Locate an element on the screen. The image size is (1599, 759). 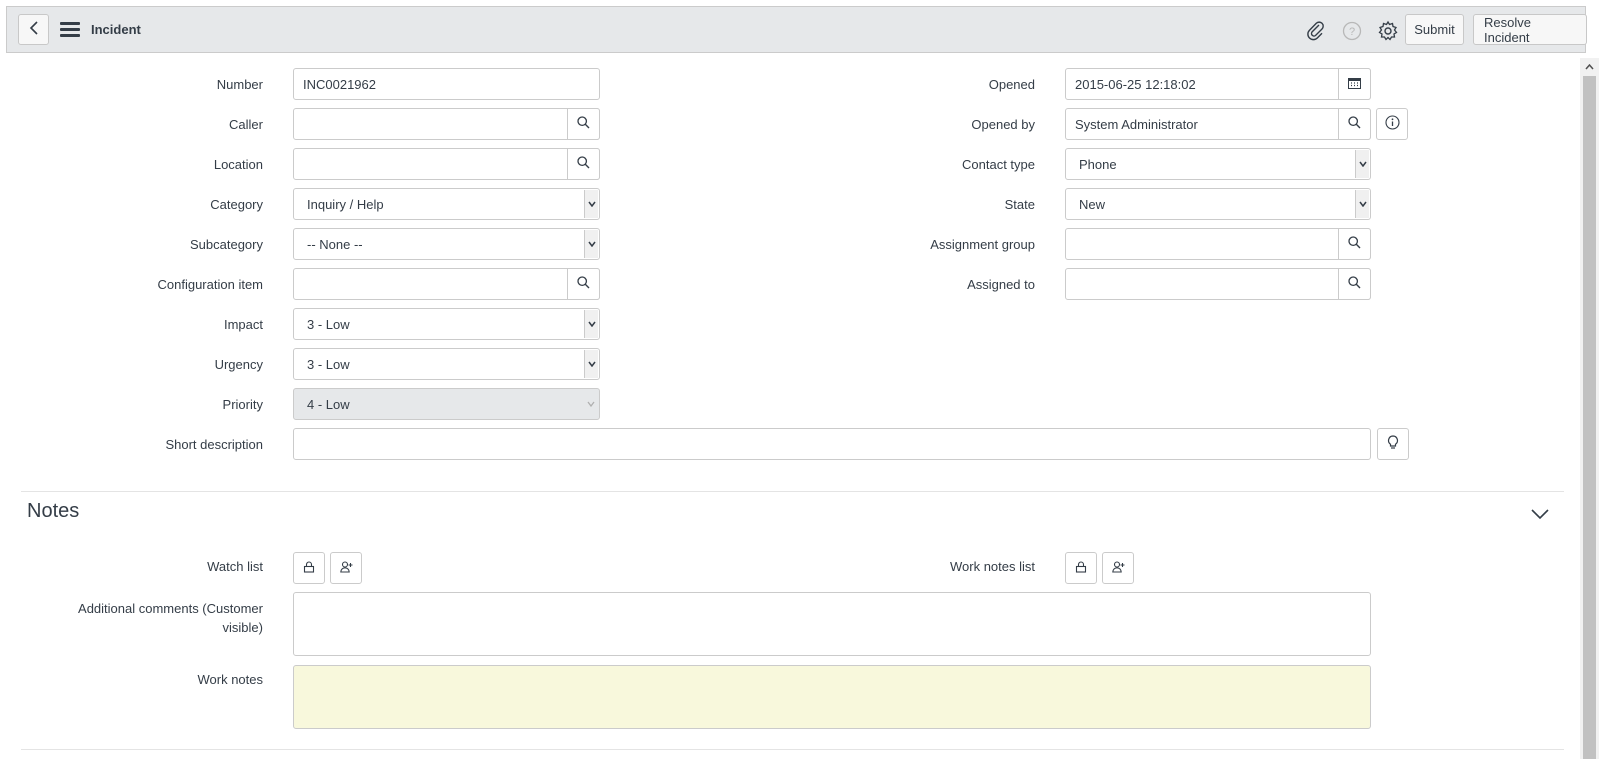
back-icon is located at coordinates (34, 29).